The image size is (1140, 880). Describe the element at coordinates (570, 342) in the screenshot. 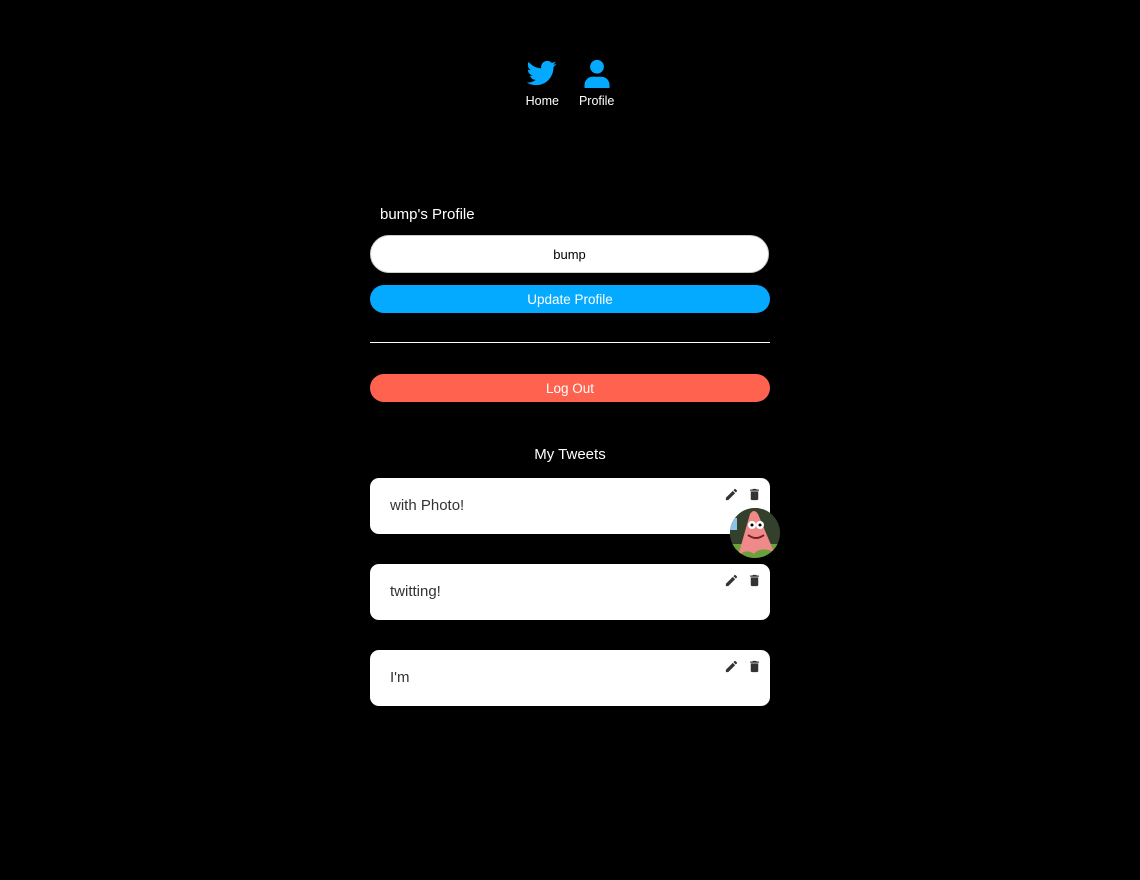

I see `section-divider` at that location.